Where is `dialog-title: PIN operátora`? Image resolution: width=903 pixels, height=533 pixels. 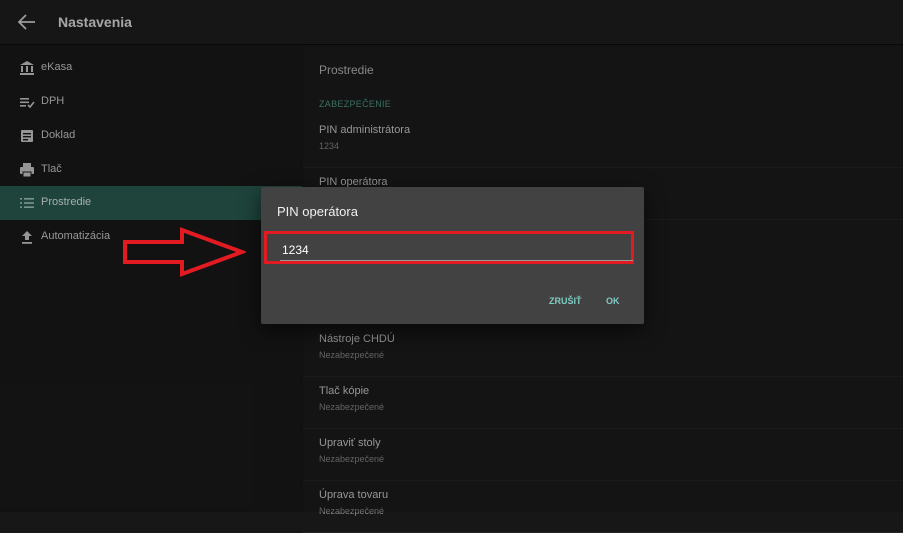
dialog-title: PIN operátora is located at coordinates (317, 211).